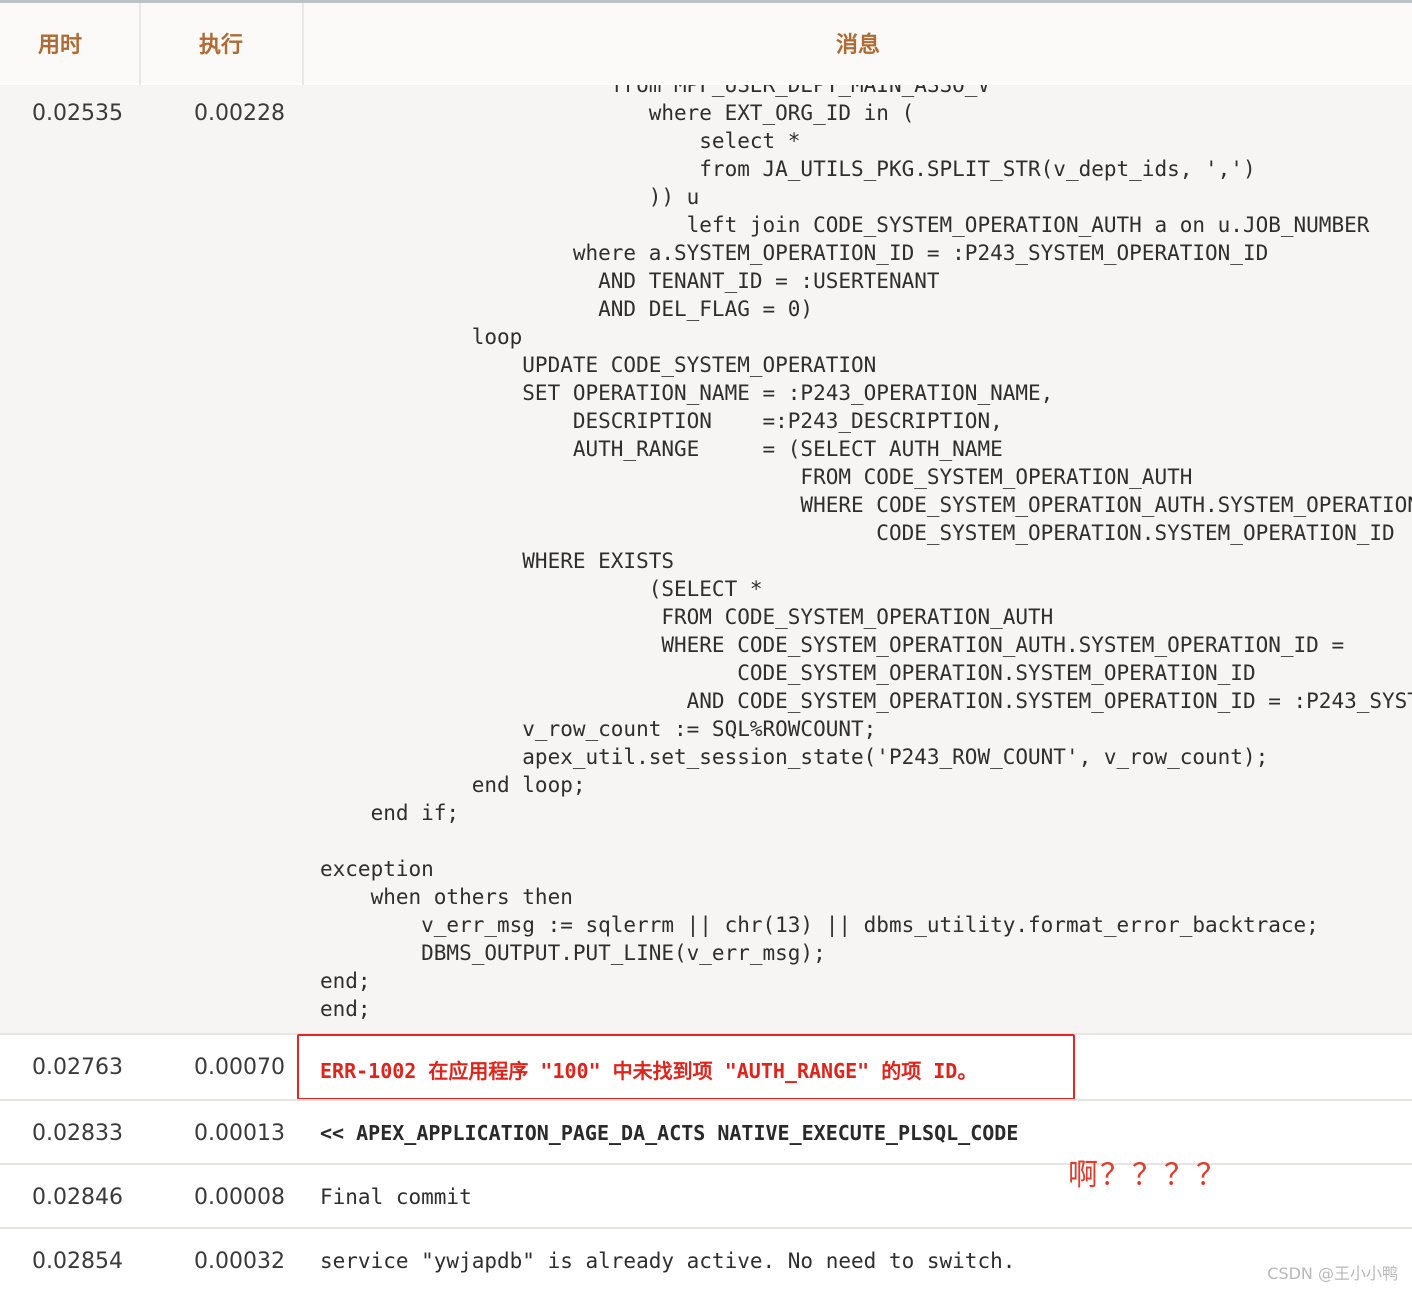  I want to click on red-annotation-text: 啊？？？？, so click(1148, 1175).